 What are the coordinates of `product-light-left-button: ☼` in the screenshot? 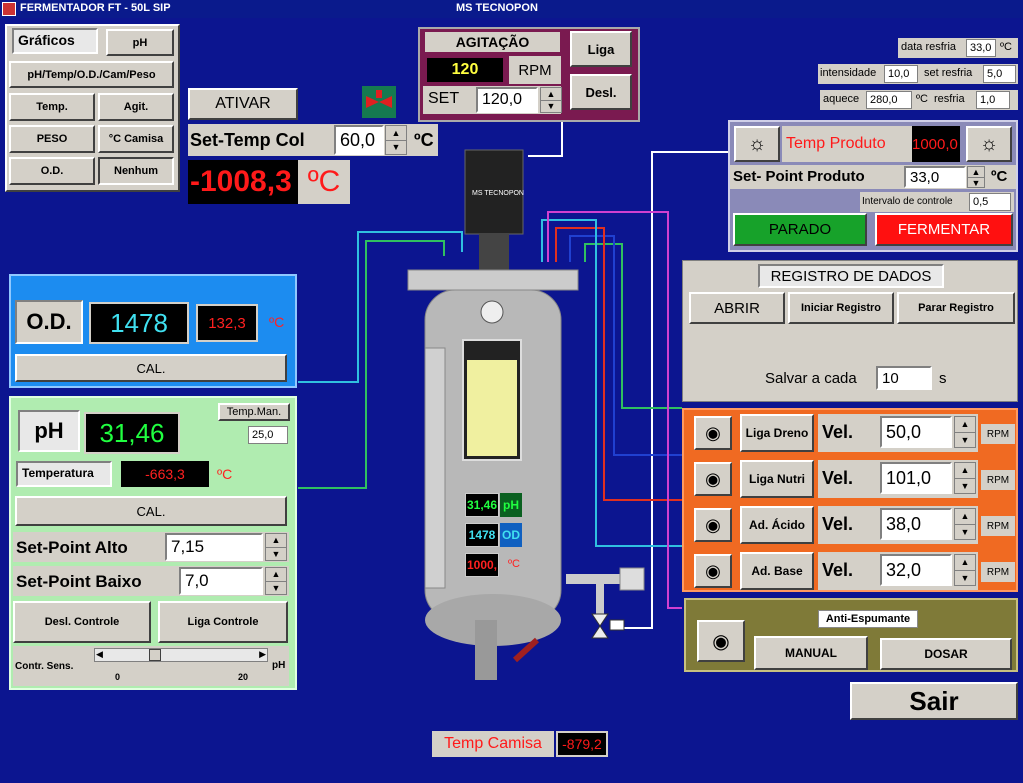 It's located at (757, 144).